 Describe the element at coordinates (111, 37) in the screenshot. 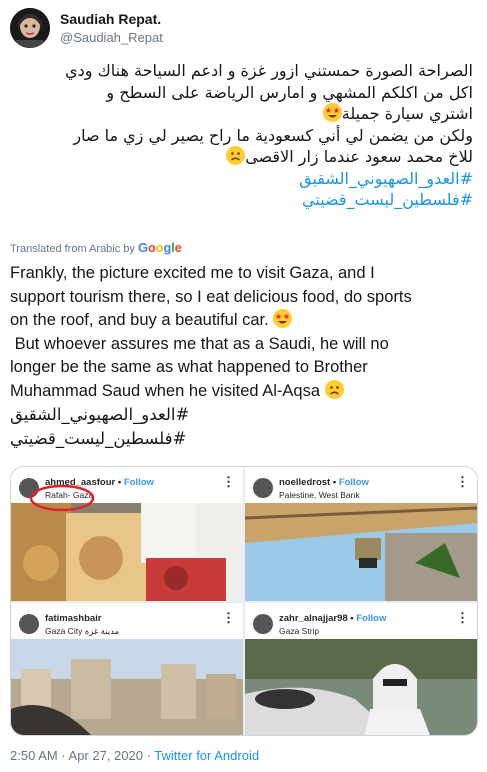

I see `user-handle: @Saudiah_Repat` at that location.